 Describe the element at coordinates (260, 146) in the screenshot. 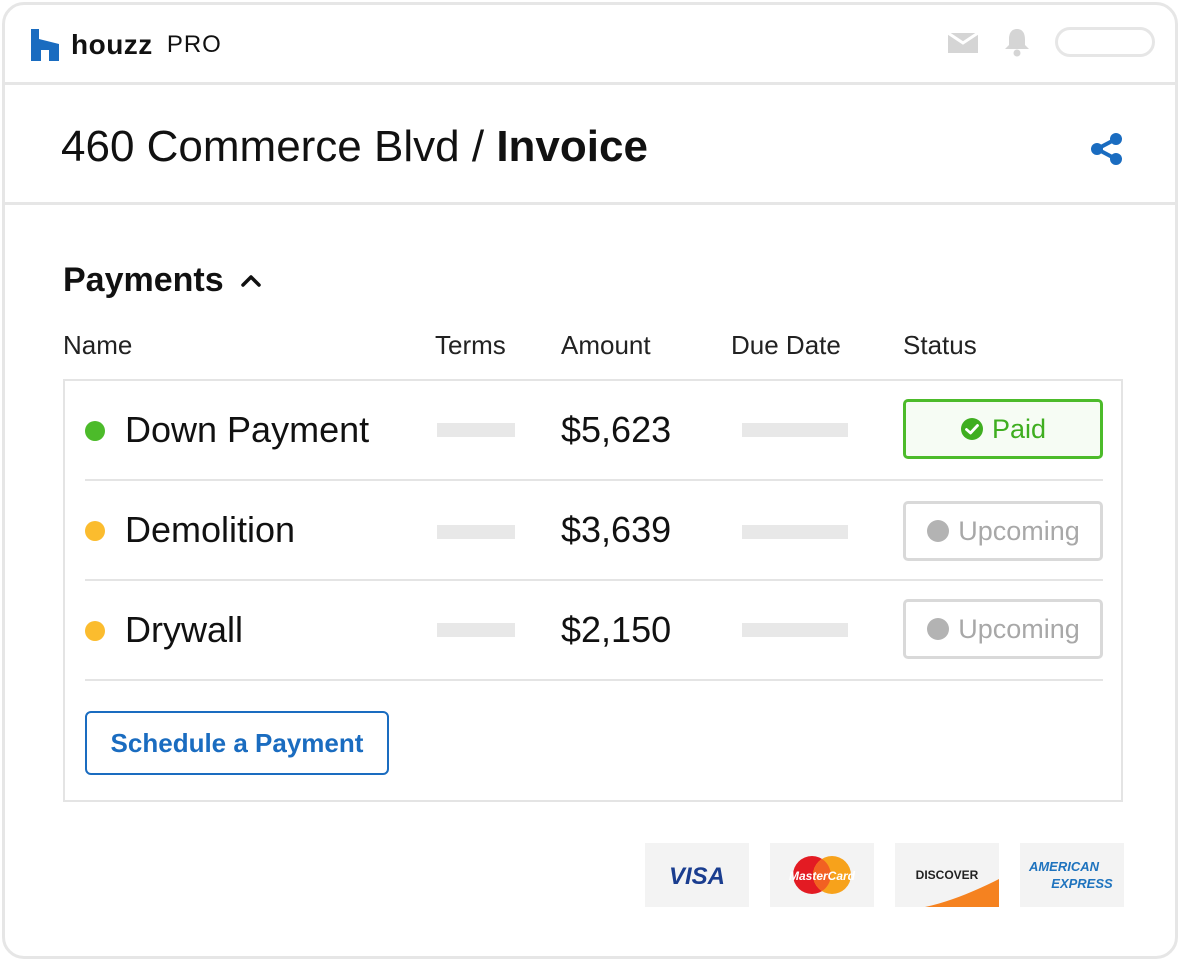

I see `breadcrumb-project: 460 Commerce Blvd` at that location.